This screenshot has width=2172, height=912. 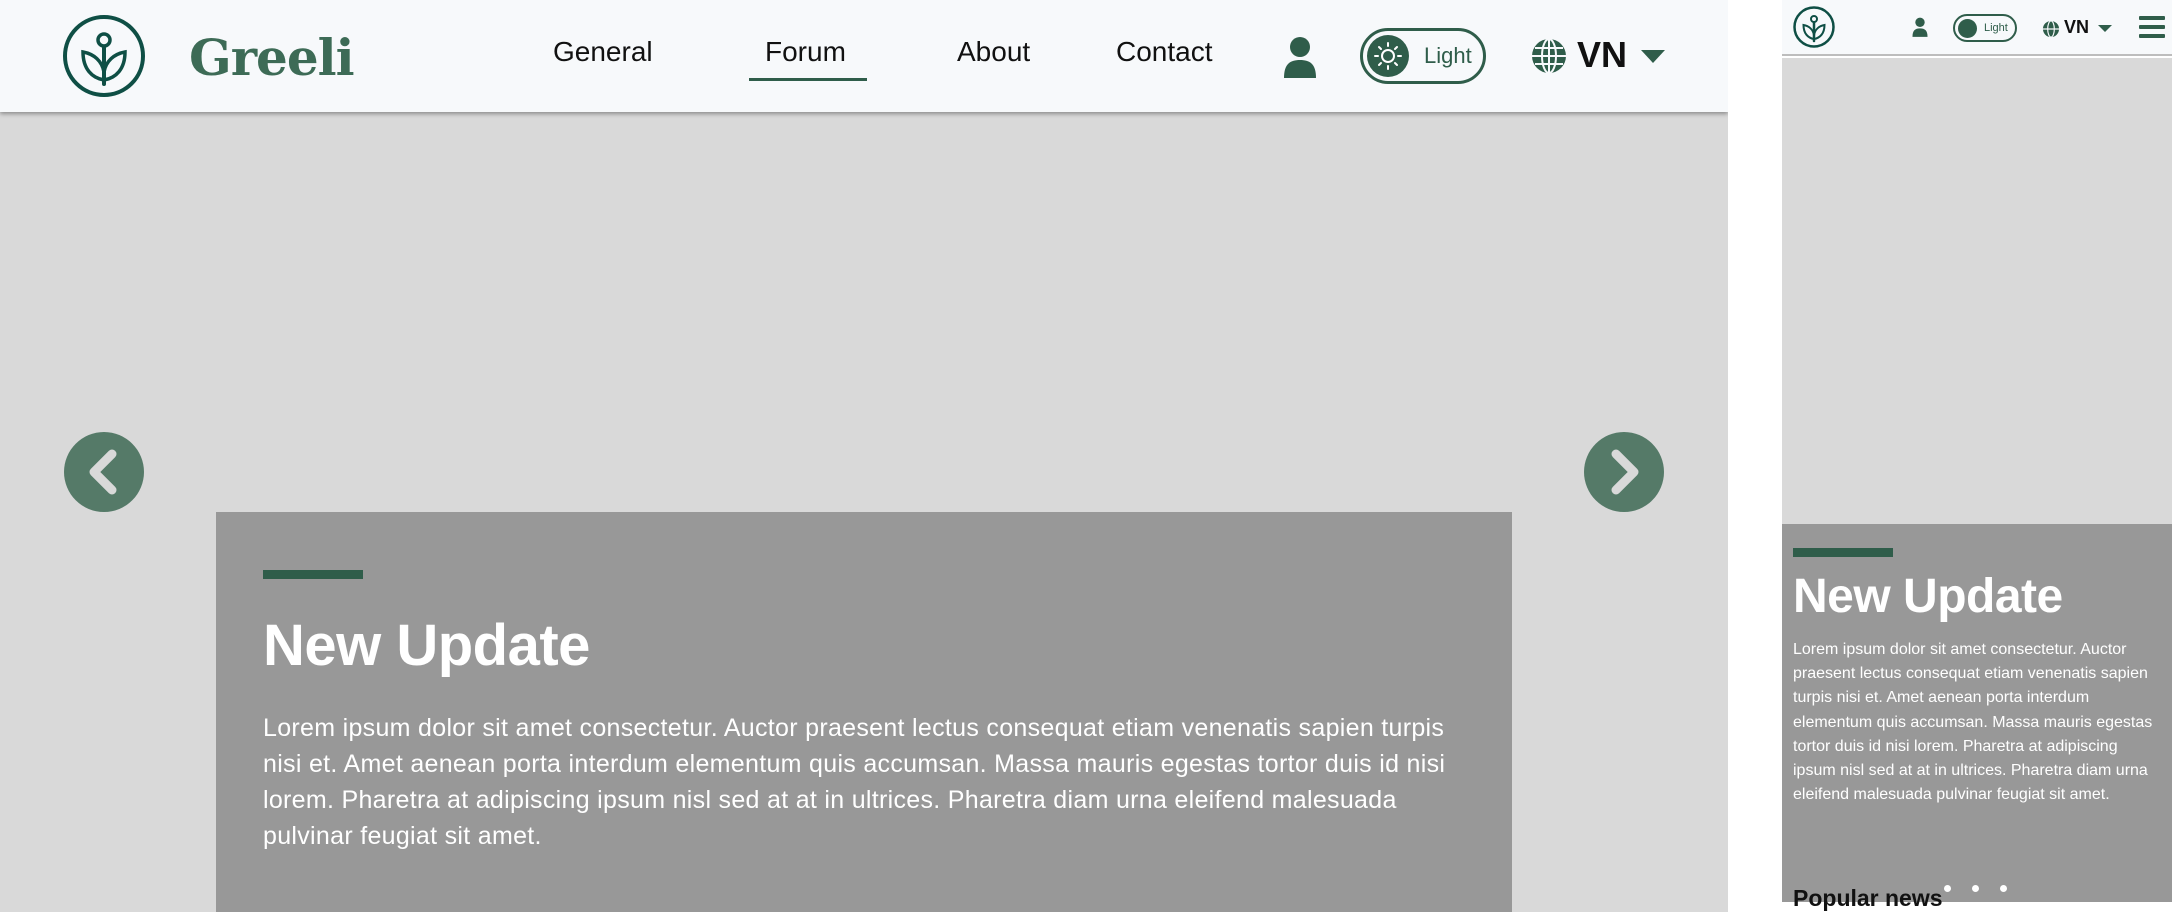 What do you see at coordinates (993, 52) in the screenshot?
I see `nav-about: About` at bounding box center [993, 52].